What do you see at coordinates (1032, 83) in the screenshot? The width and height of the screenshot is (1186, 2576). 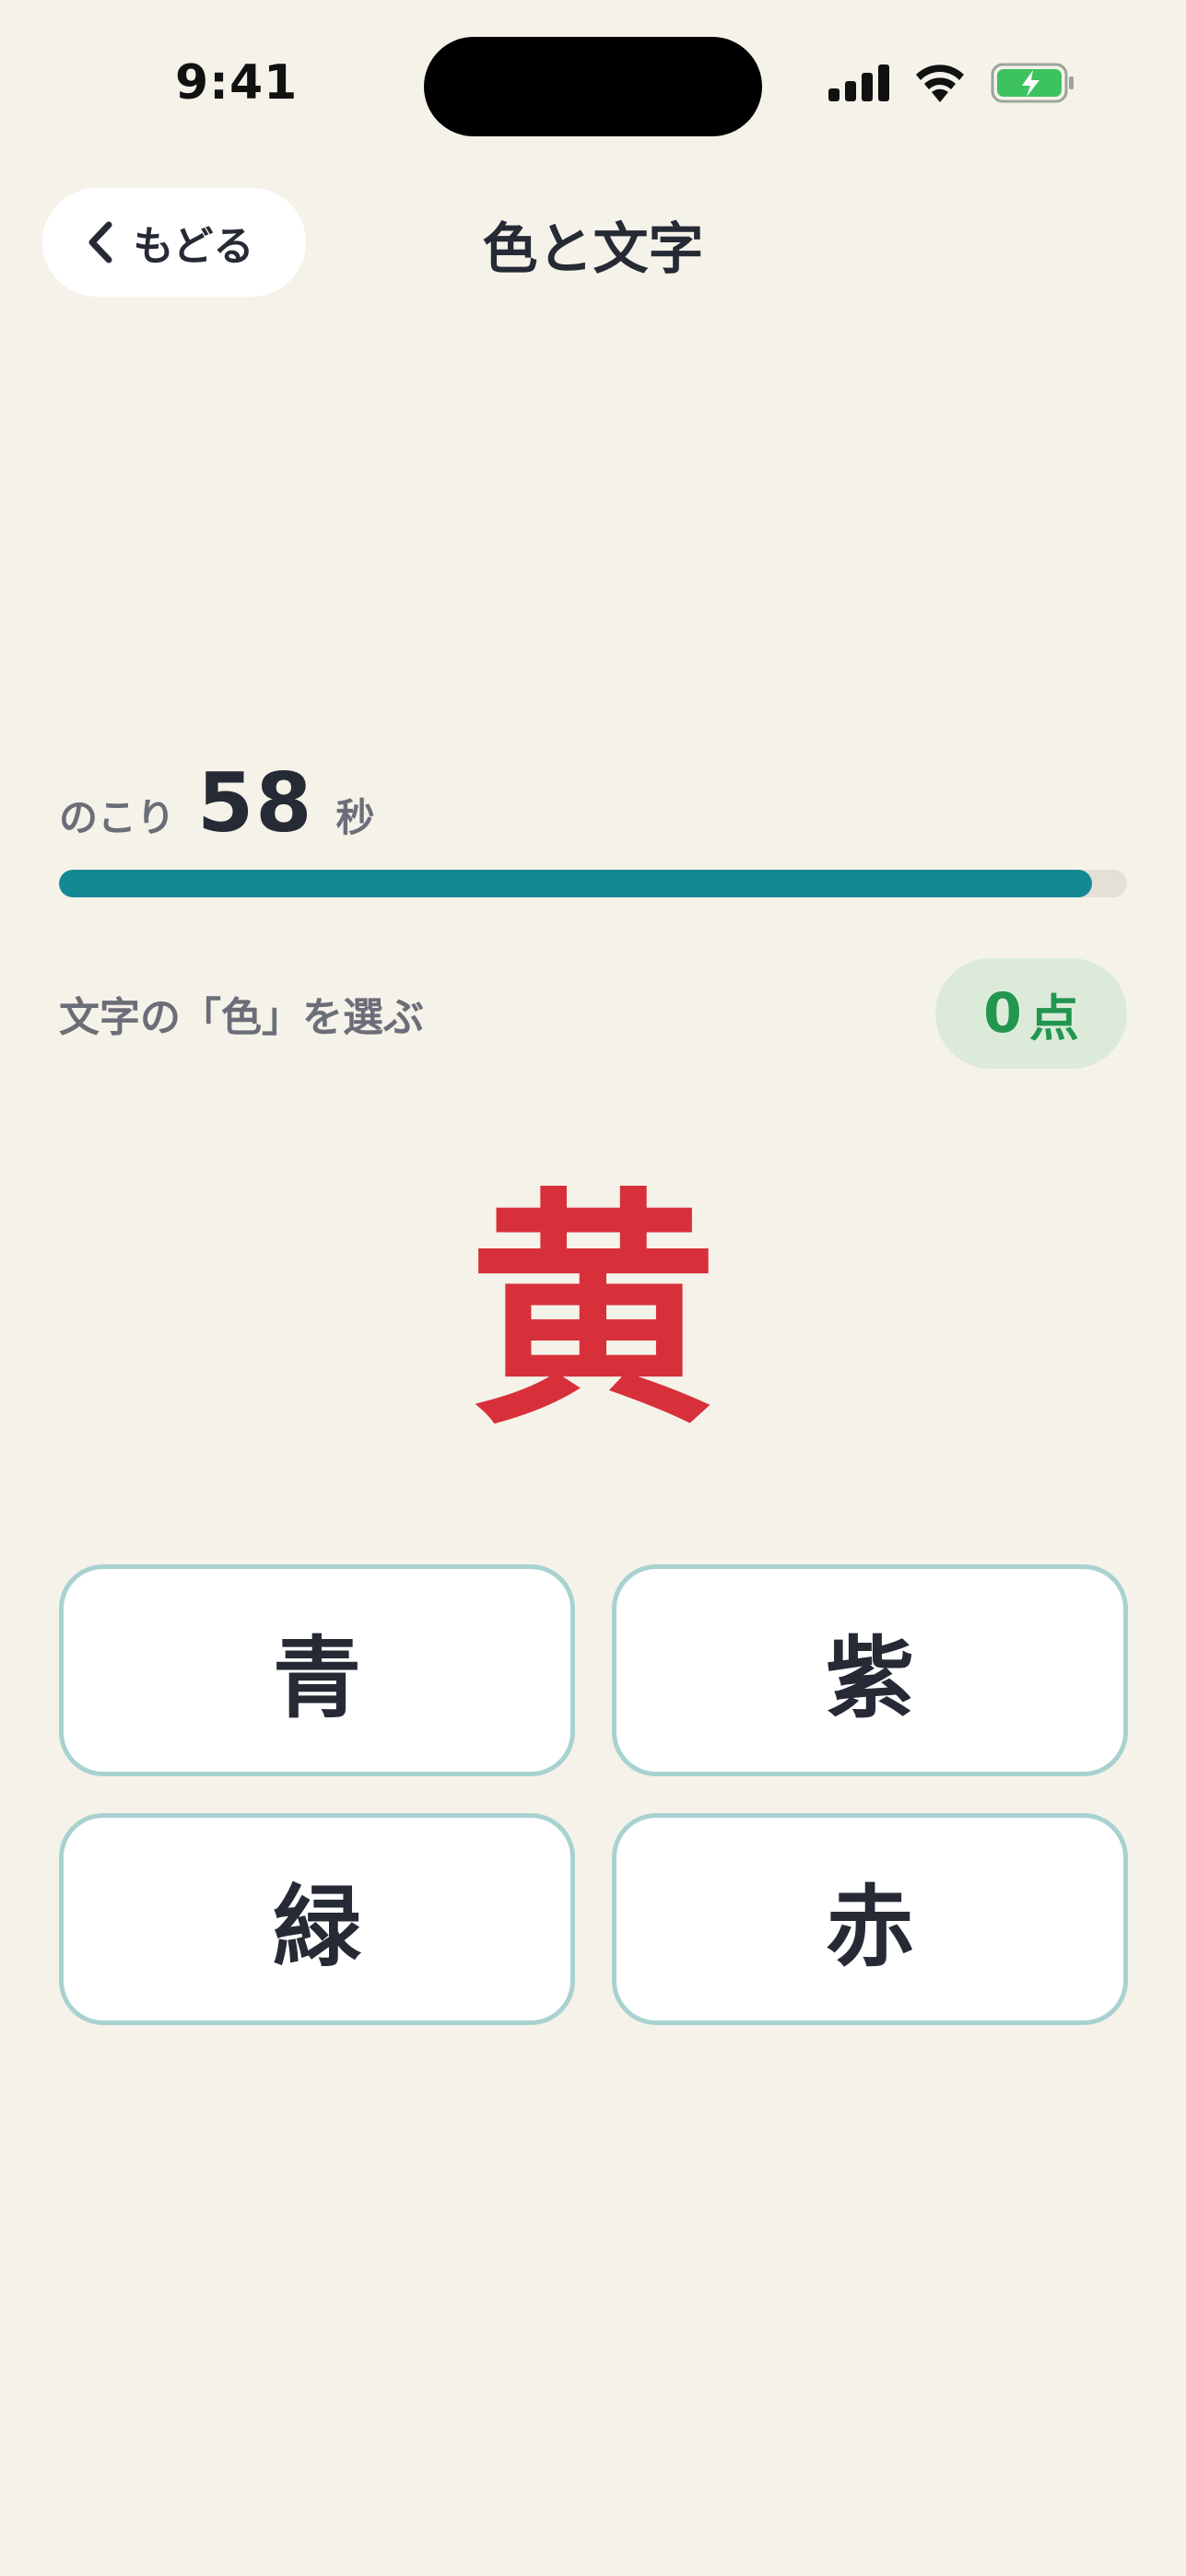 I see `battery-charging-icon` at bounding box center [1032, 83].